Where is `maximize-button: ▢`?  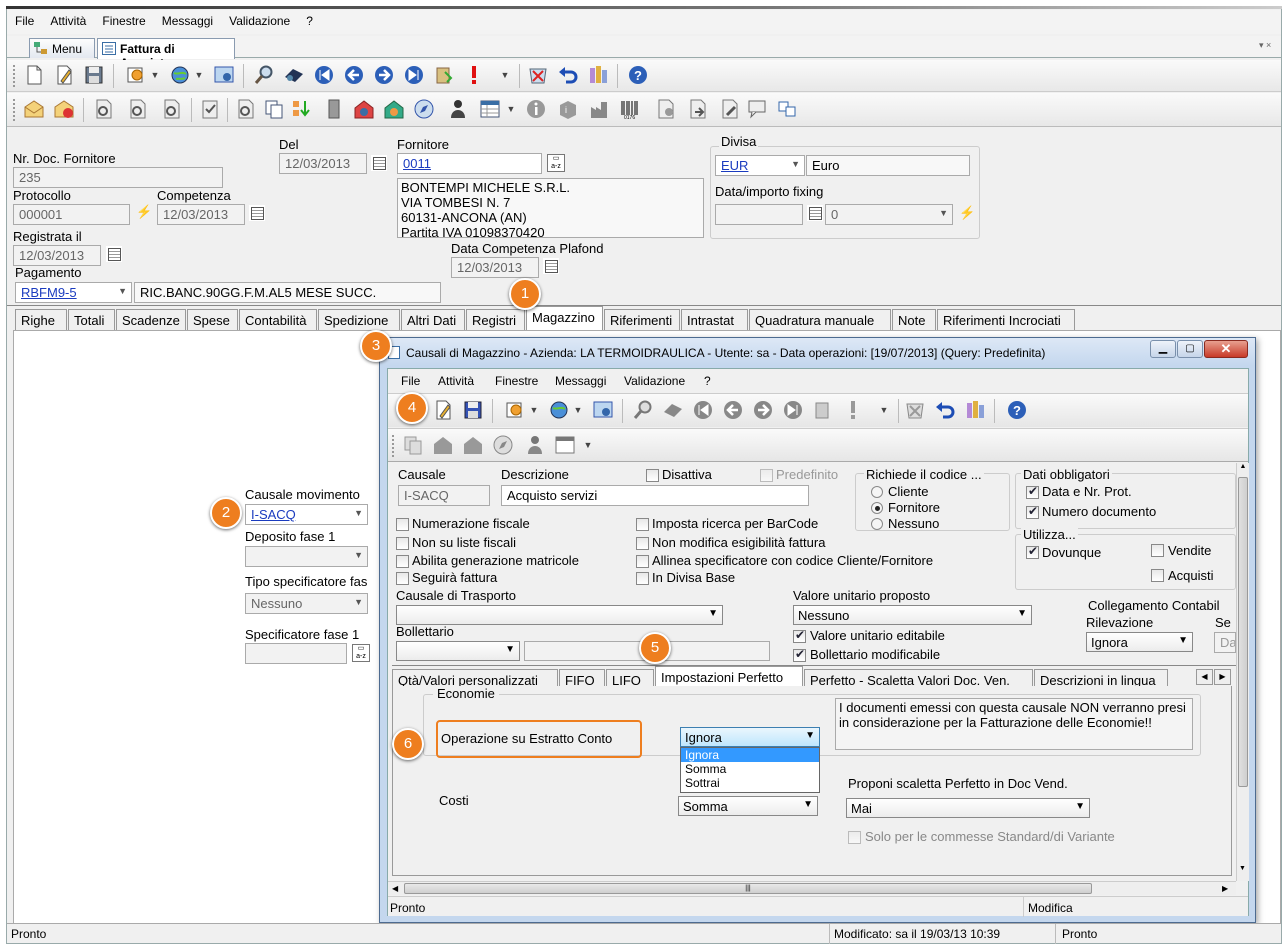
maximize-button: ▢ is located at coordinates (1190, 349).